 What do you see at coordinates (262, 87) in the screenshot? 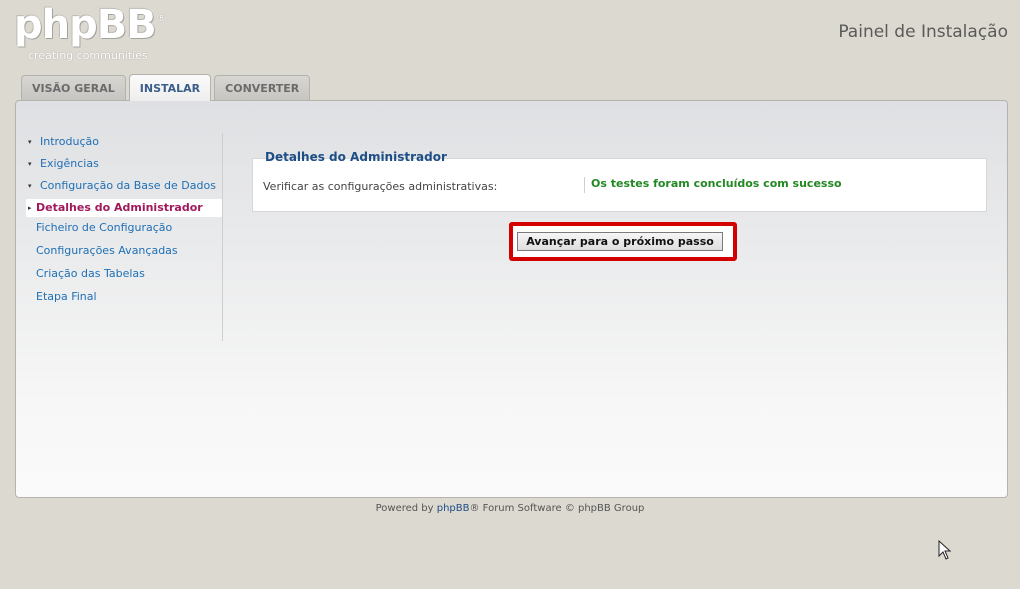
I see `tab-converter: CONVERTER` at bounding box center [262, 87].